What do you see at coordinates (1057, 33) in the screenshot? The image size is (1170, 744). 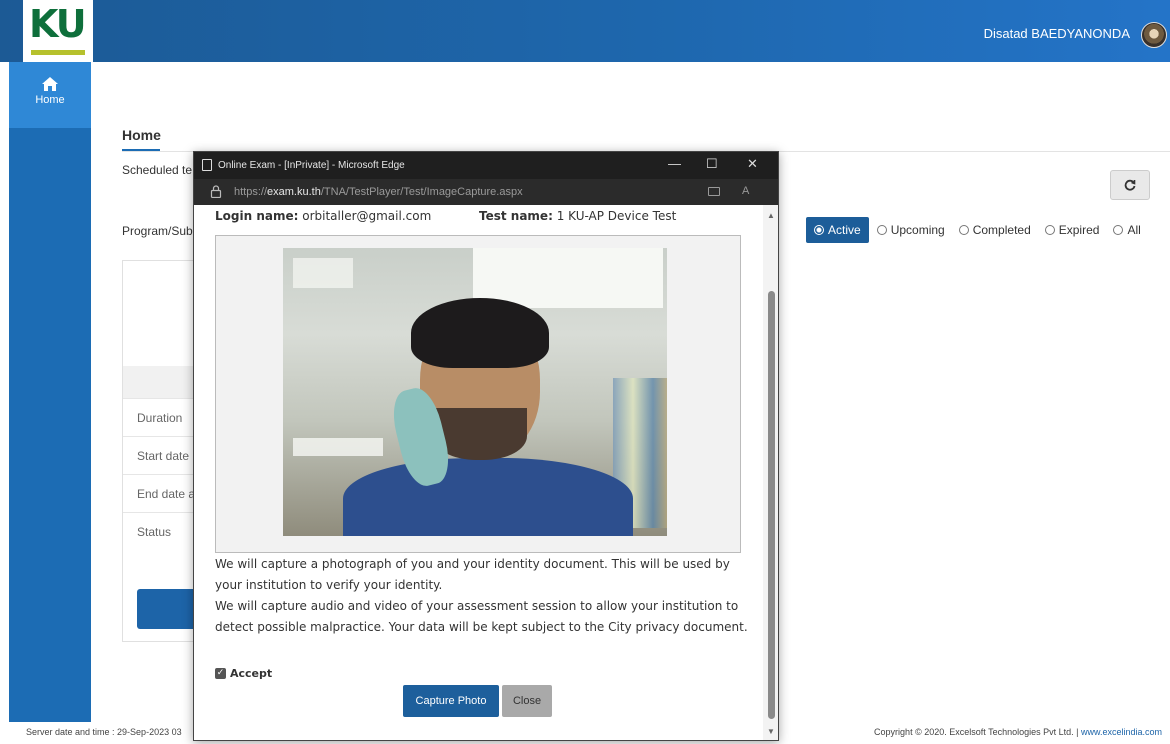 I see `user-name: Disatad BAEDYANONDA` at bounding box center [1057, 33].